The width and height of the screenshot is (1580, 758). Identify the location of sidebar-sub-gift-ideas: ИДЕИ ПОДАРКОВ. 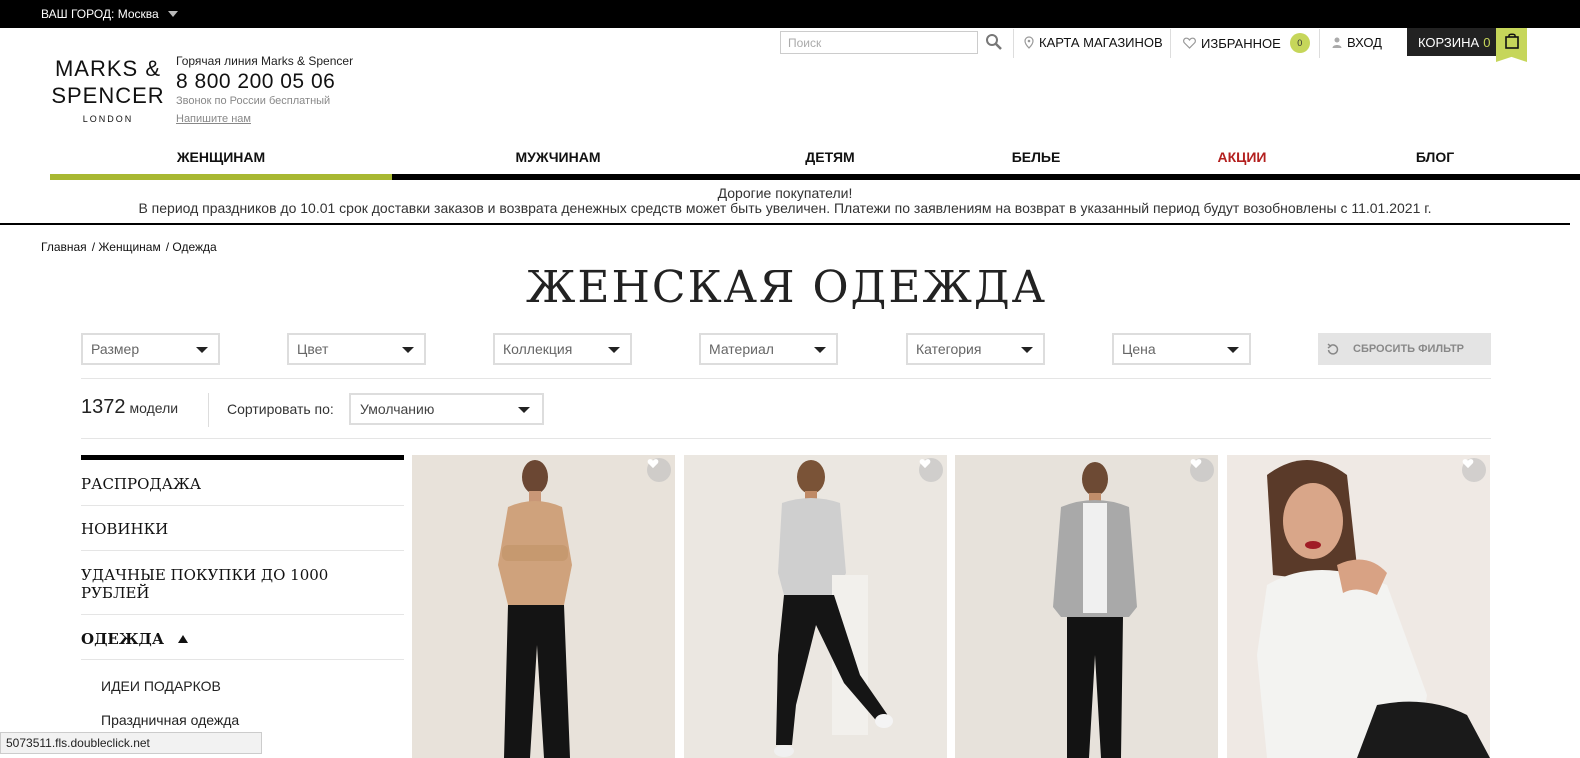
(161, 686).